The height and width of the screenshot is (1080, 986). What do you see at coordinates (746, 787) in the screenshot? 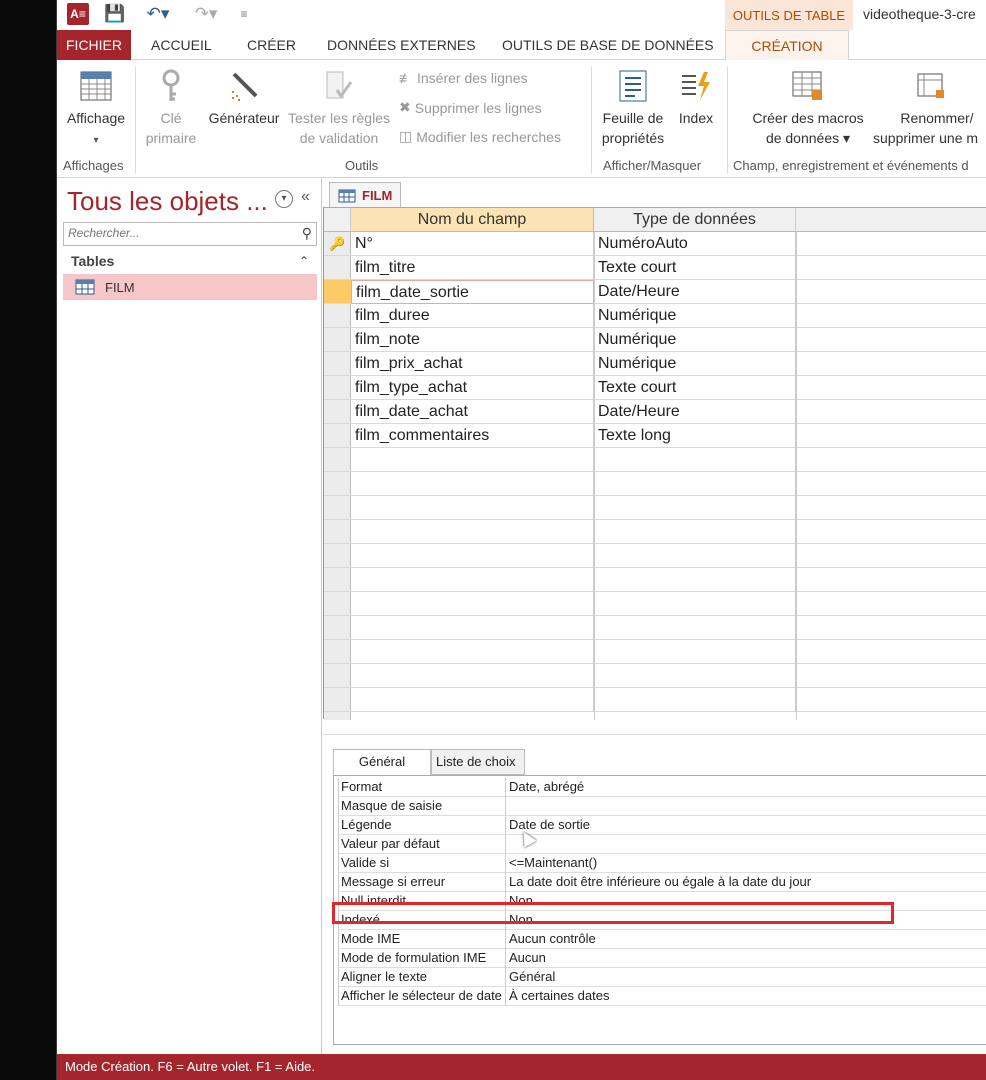
I see `property-value: Date, abrégé` at bounding box center [746, 787].